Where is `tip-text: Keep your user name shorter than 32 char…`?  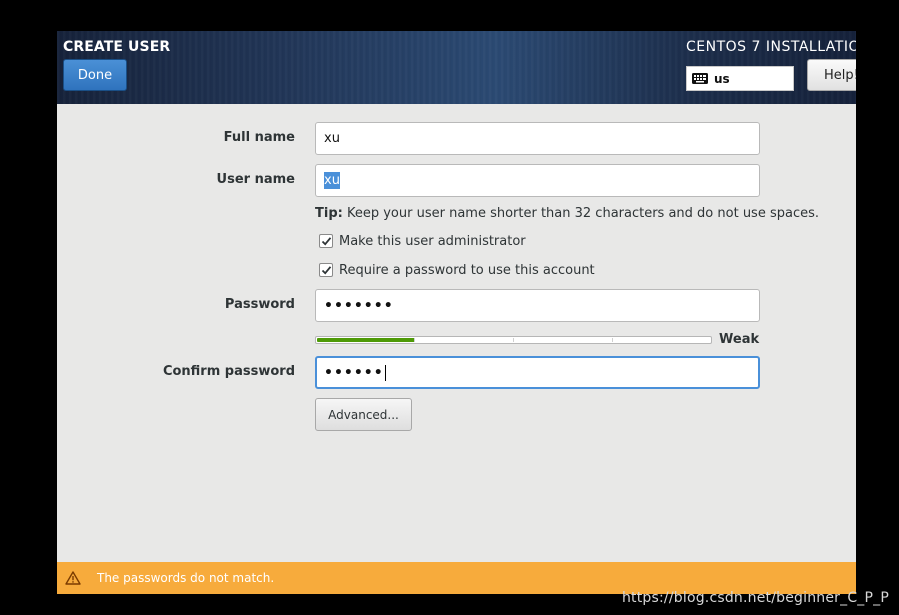
tip-text: Keep your user name shorter than 32 char… is located at coordinates (582, 213).